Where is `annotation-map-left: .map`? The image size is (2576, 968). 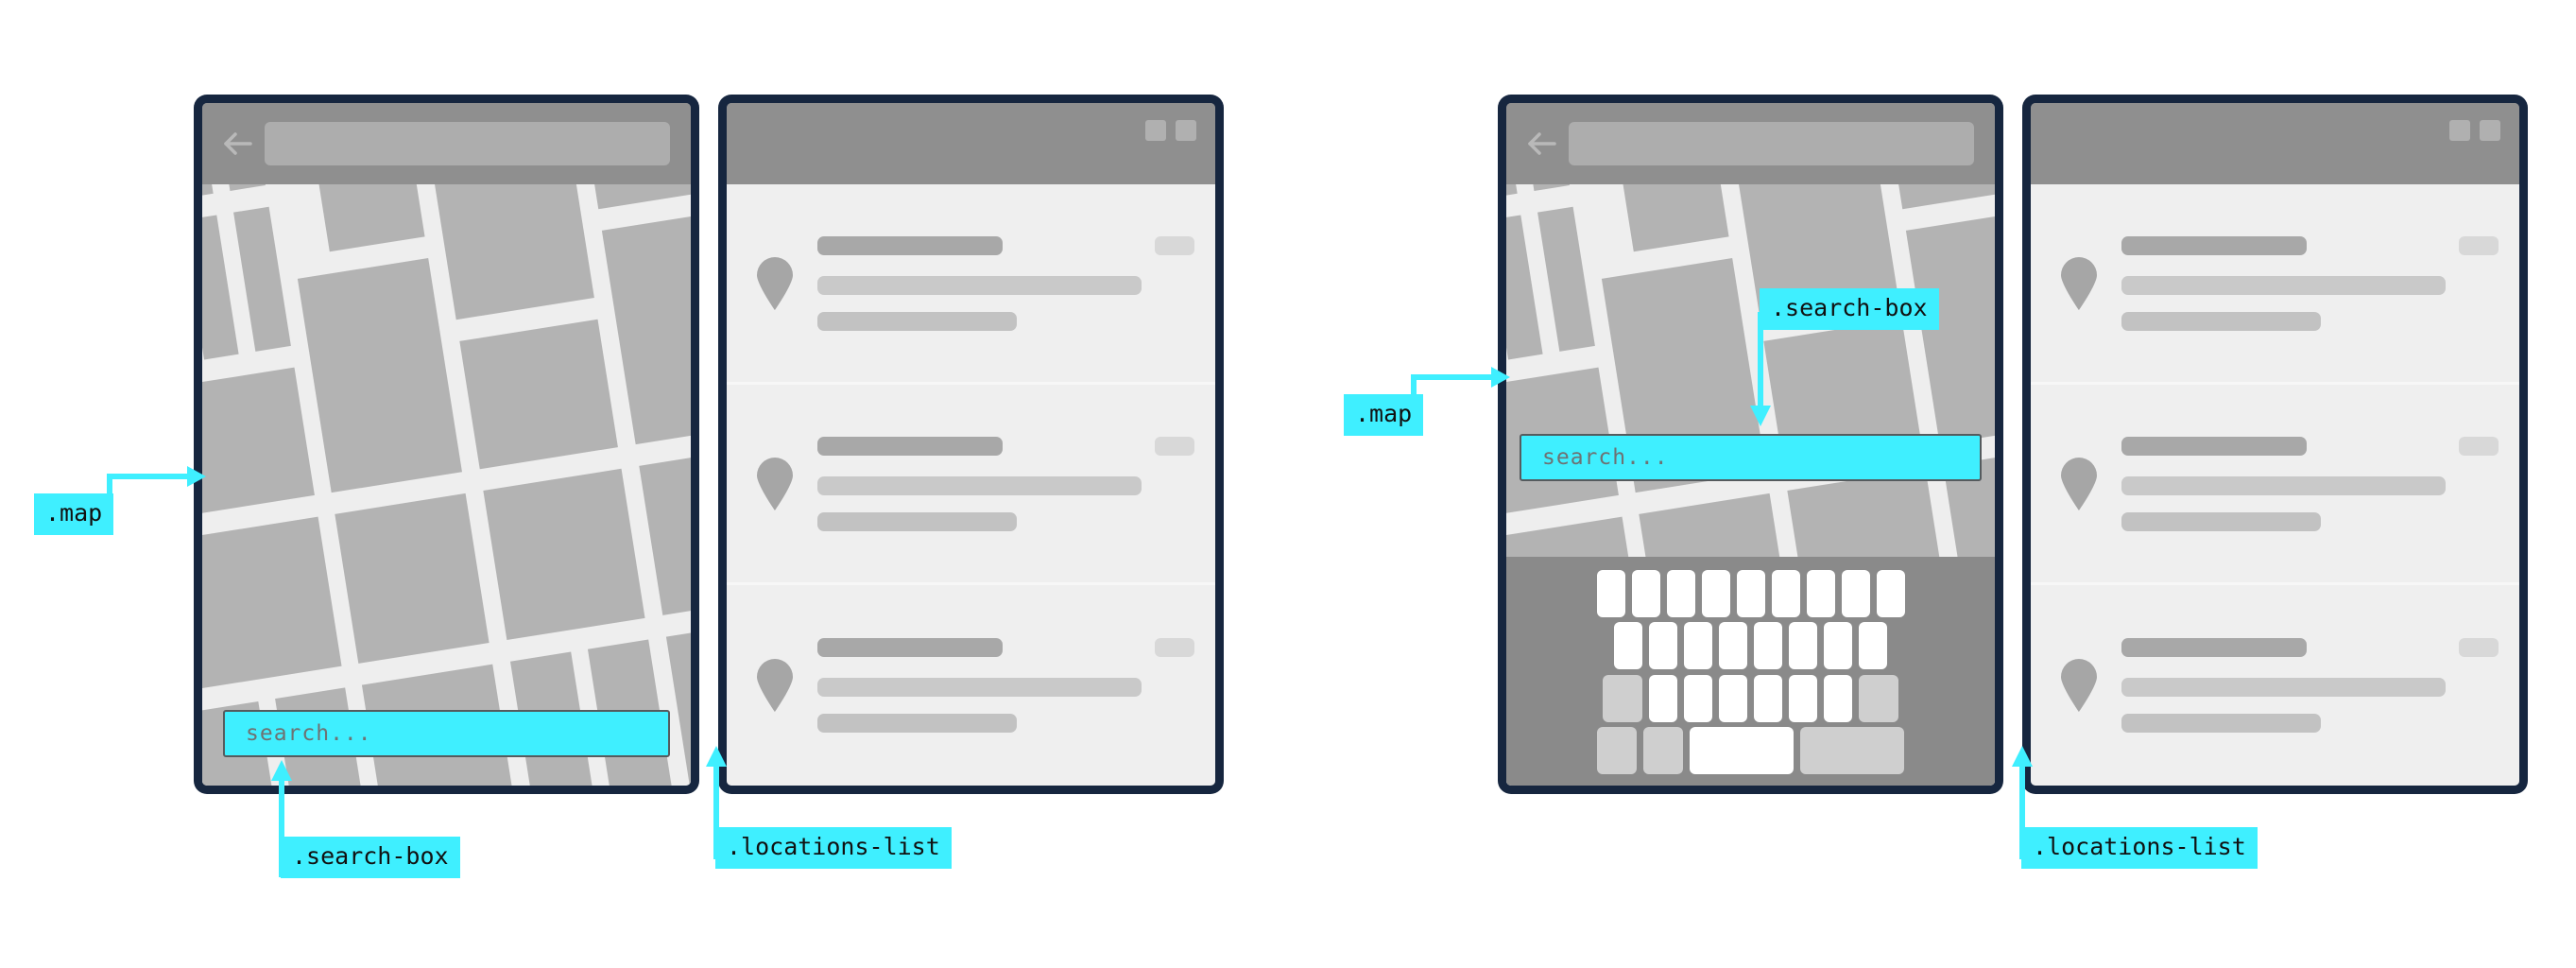
annotation-map-left: .map is located at coordinates (74, 514).